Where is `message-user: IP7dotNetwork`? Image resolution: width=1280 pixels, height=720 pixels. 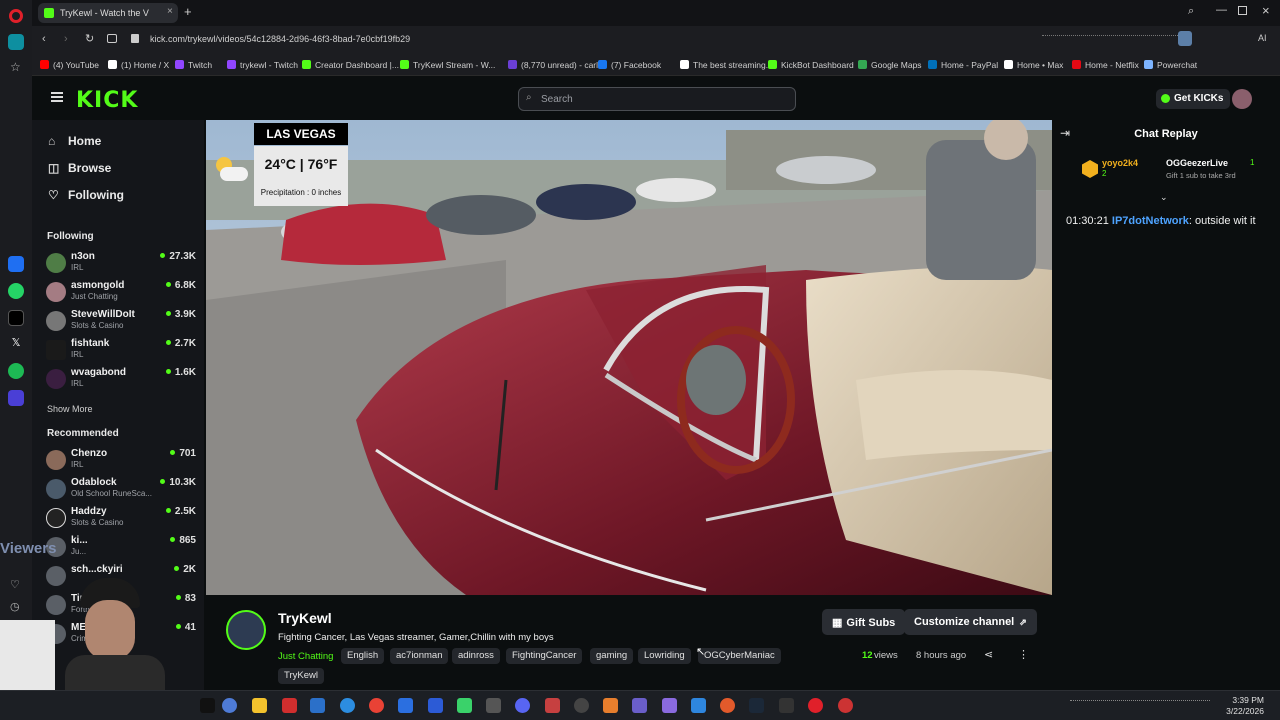 message-user: IP7dotNetwork is located at coordinates (1150, 221).